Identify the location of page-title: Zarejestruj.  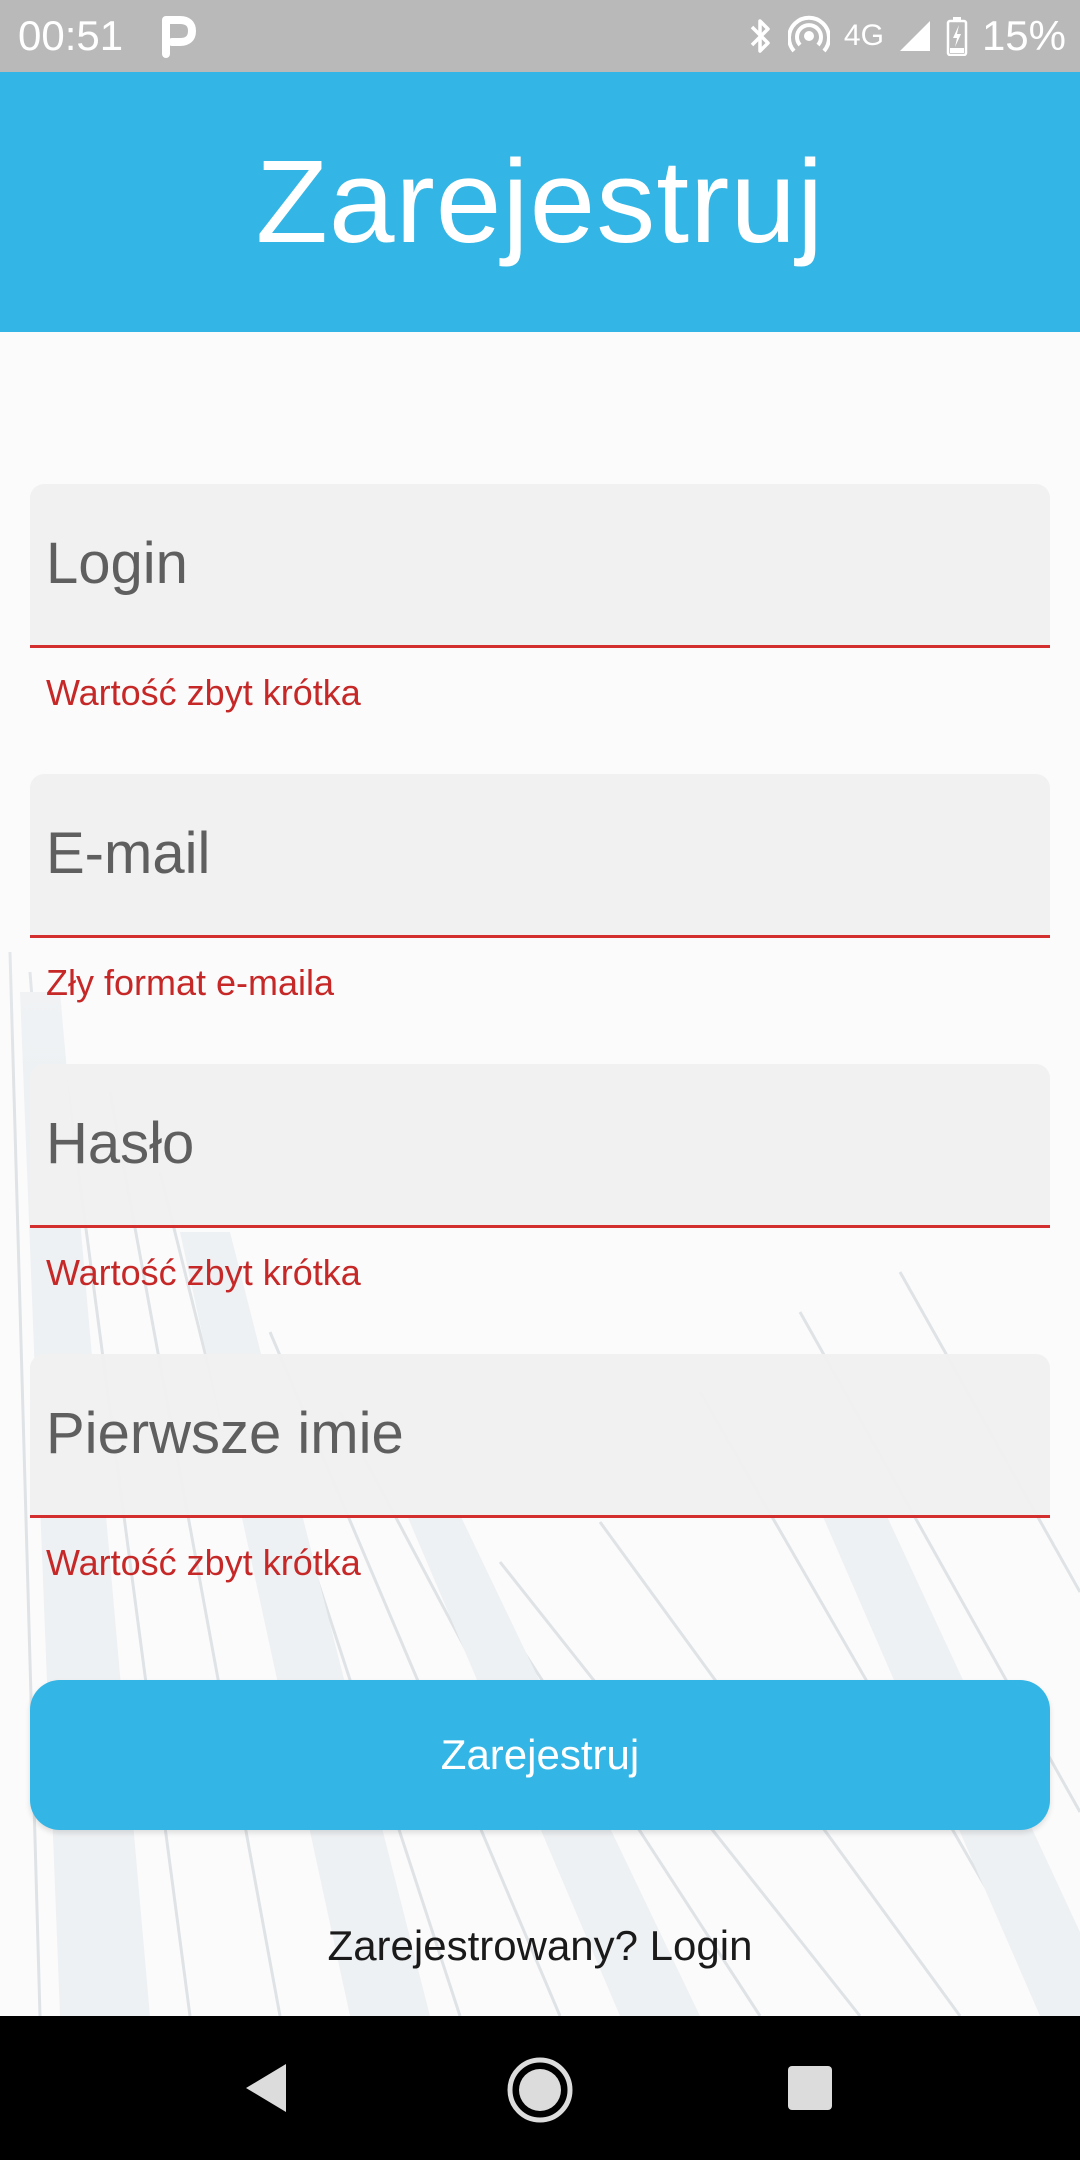
(540, 202).